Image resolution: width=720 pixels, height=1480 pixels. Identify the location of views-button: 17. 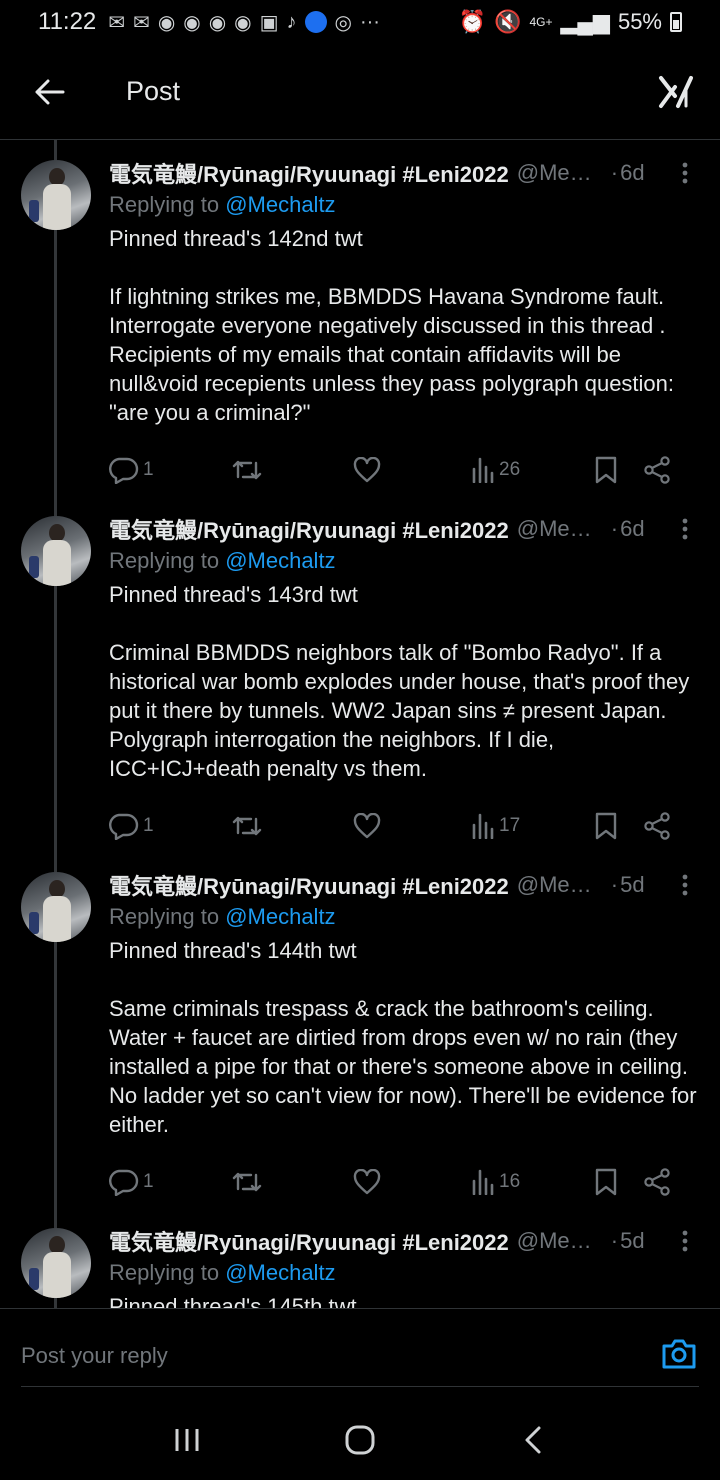
(533, 826).